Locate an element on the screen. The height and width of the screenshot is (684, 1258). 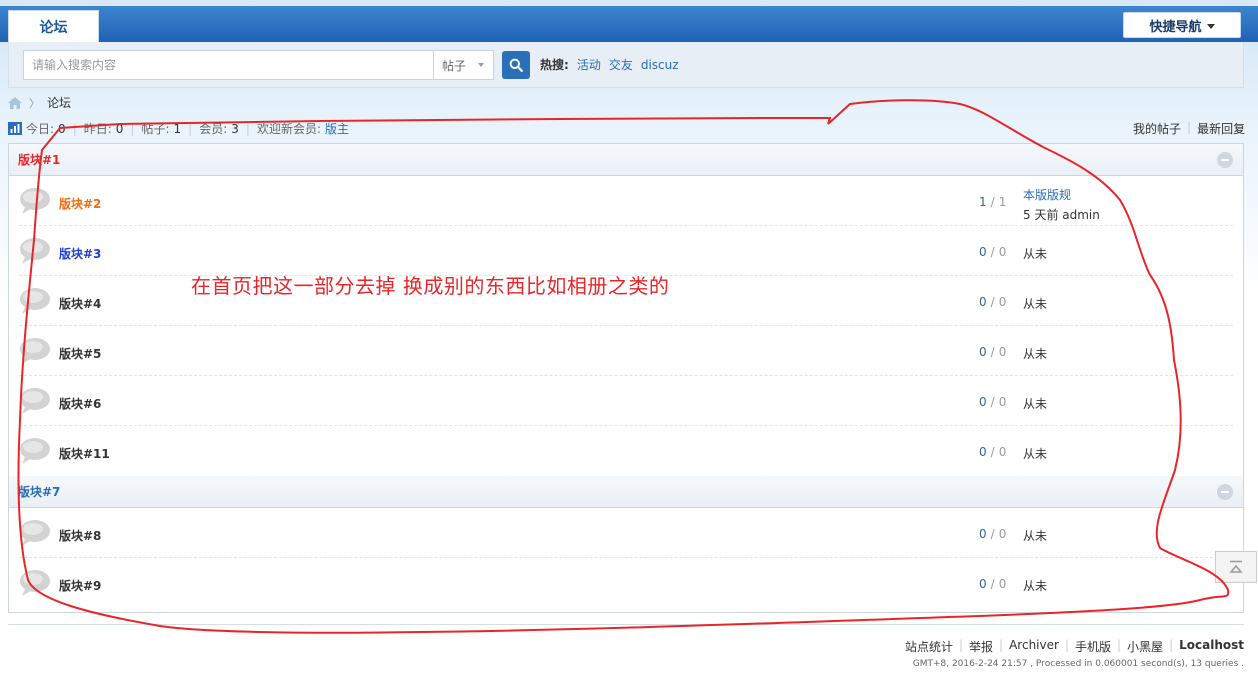
forum-name-link: 版块#6 is located at coordinates (80, 403).